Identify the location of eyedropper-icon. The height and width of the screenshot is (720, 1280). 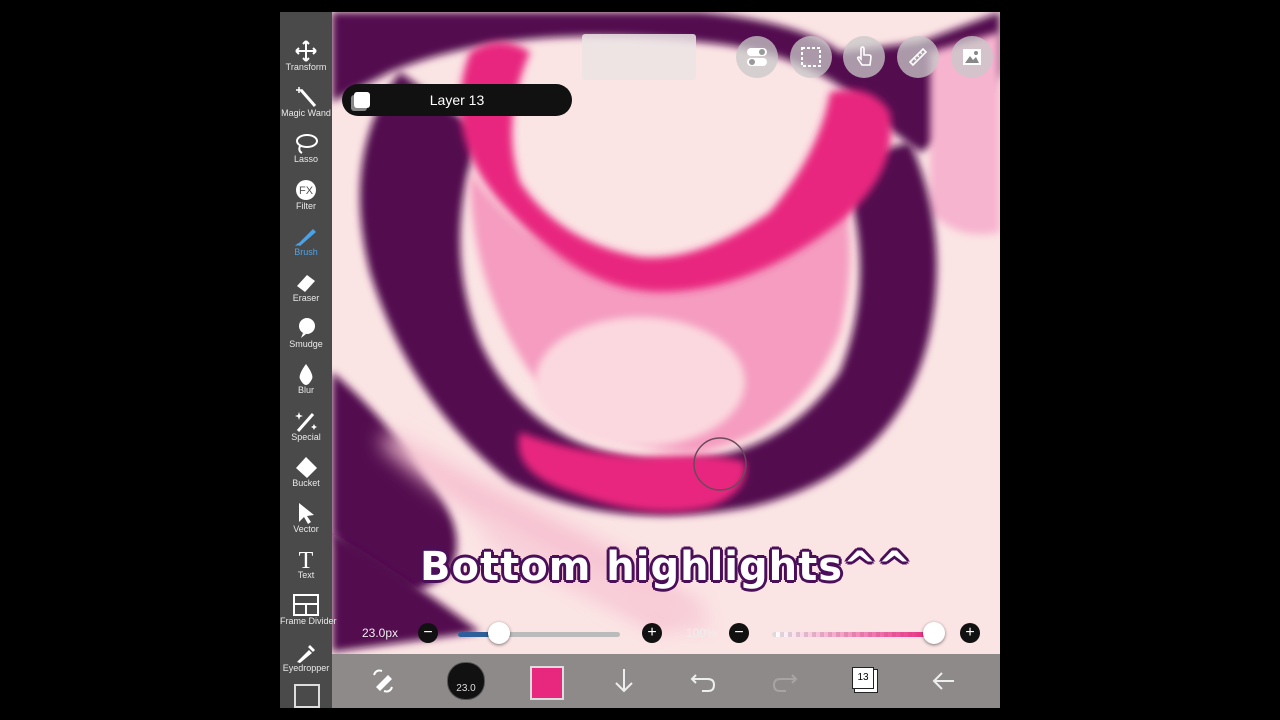
(306, 653).